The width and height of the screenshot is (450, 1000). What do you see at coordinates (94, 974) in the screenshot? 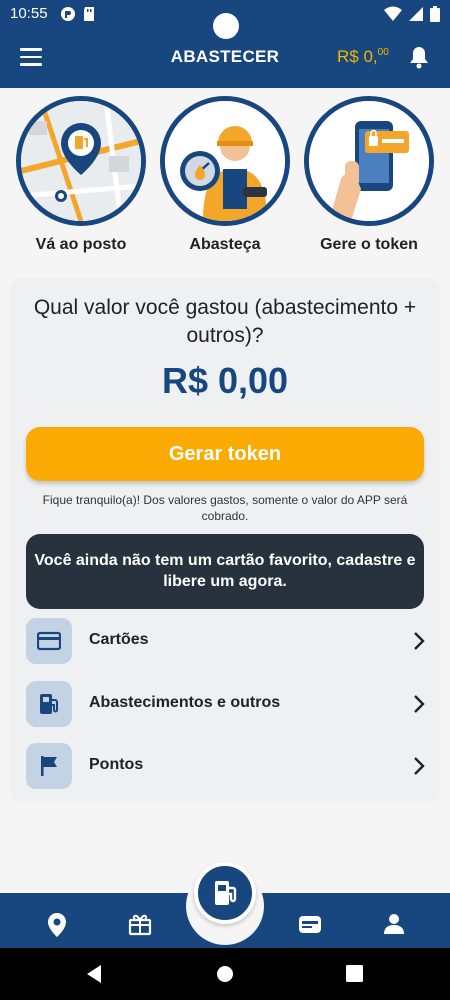
I see `back-icon` at bounding box center [94, 974].